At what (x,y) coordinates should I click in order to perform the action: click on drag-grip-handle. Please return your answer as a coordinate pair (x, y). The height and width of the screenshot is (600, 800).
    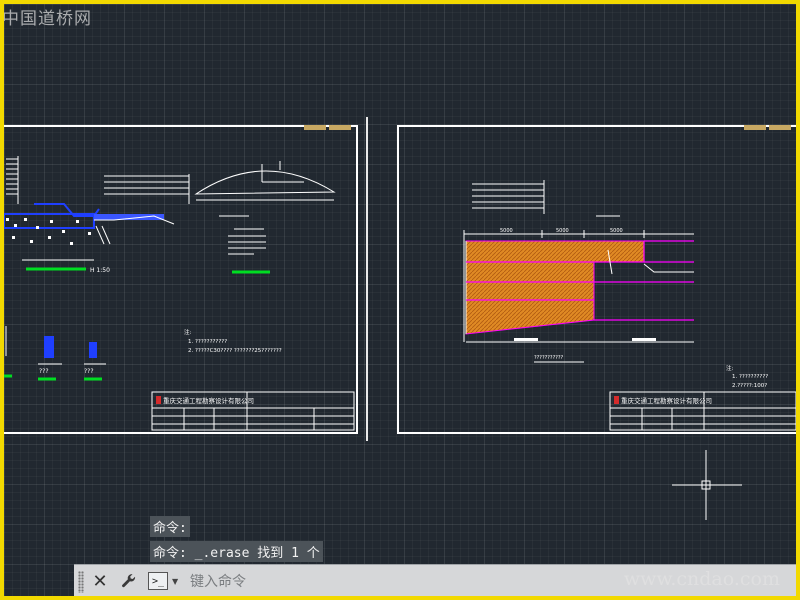
    Looking at the image, I should click on (81, 582).